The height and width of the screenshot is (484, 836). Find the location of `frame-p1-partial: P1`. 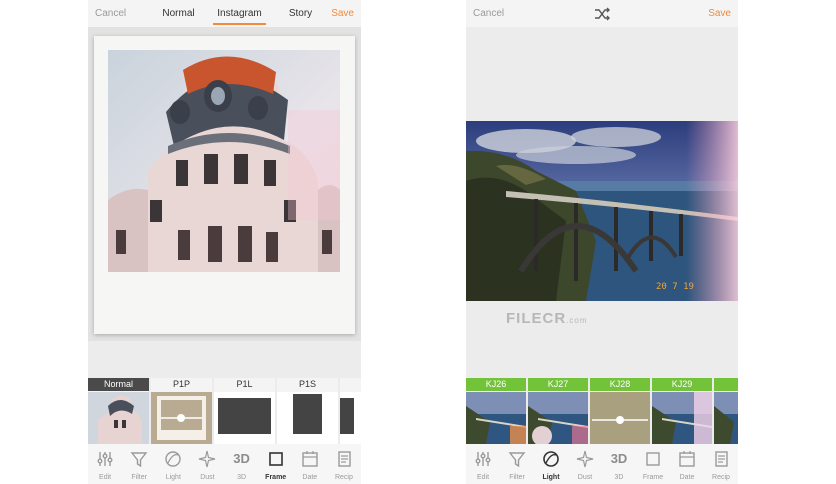

frame-p1-partial: P1 is located at coordinates (350, 411).